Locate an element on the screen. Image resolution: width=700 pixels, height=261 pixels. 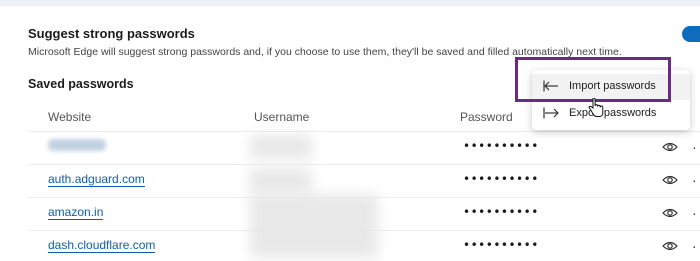
table-row-website: amazon.in is located at coordinates (76, 212).